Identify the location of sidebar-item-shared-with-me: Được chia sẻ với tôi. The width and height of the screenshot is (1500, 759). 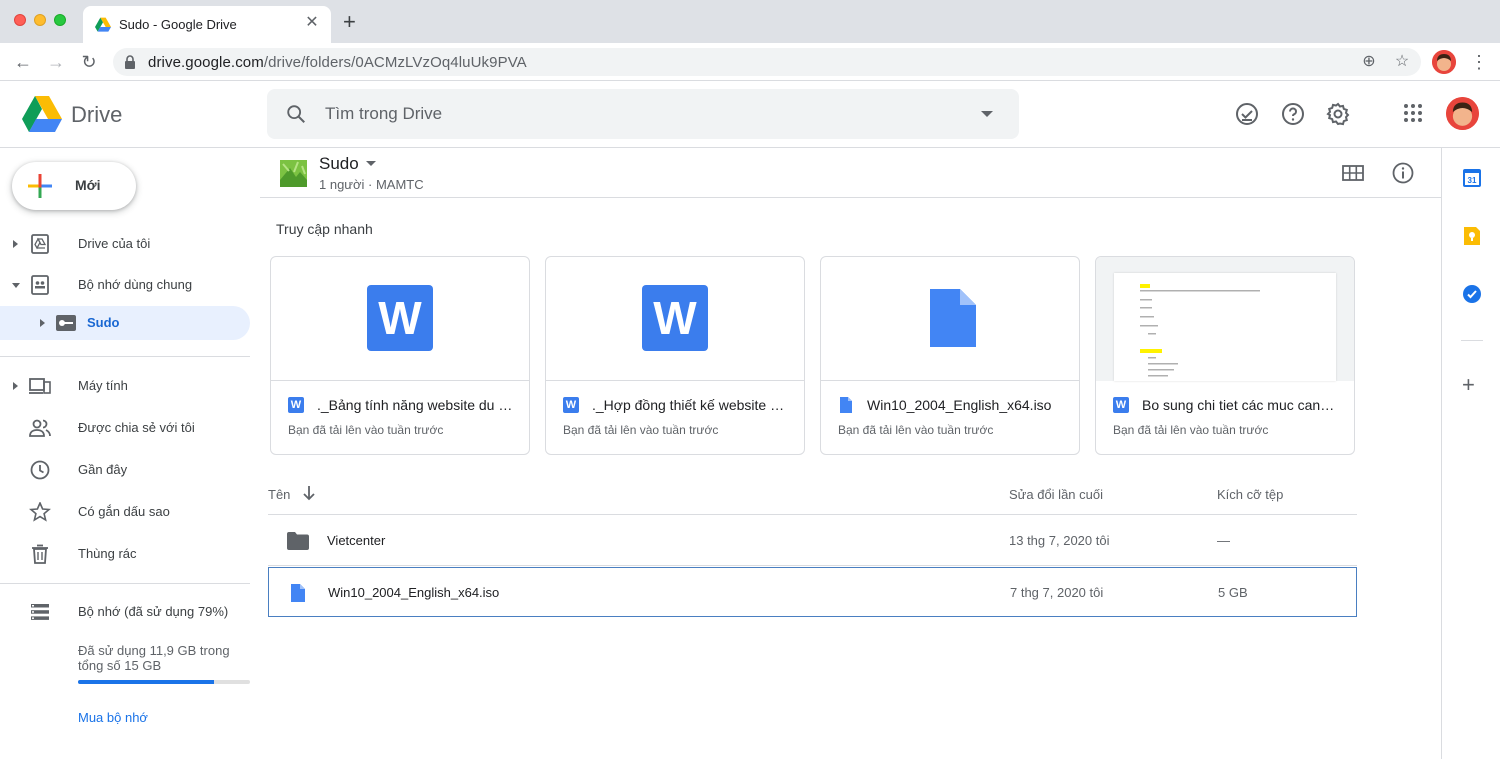
(125, 428).